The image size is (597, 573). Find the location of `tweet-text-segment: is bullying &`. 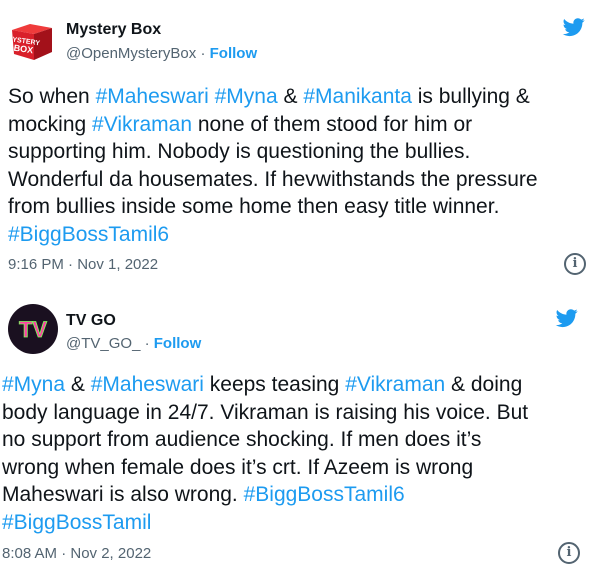

tweet-text-segment: is bullying & is located at coordinates (470, 96).